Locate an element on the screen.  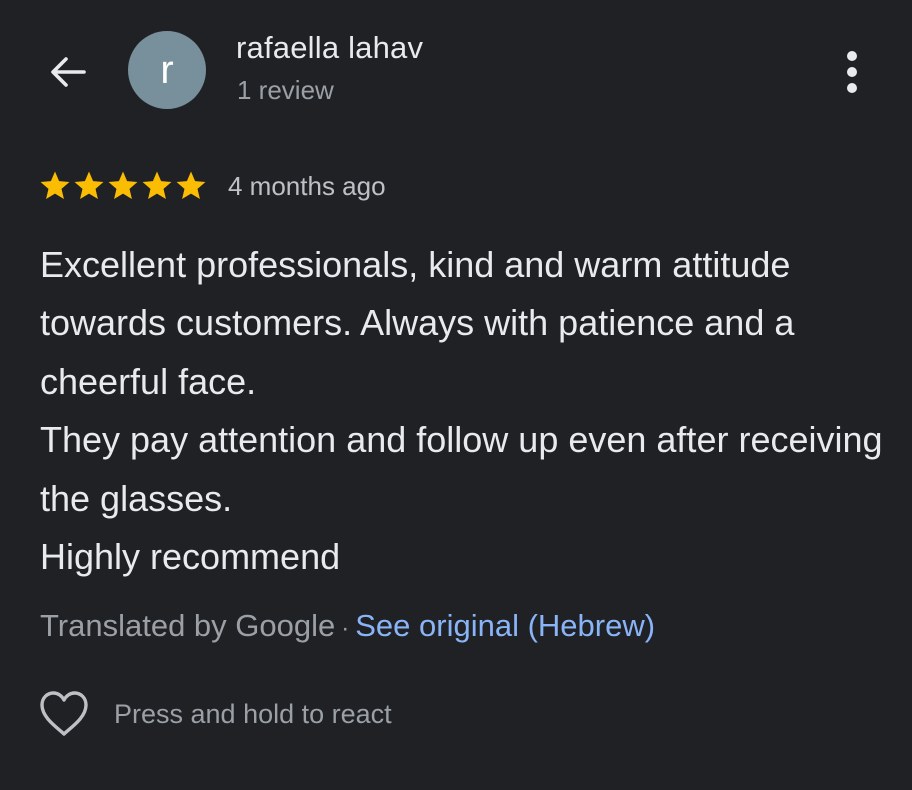
more-options-button is located at coordinates (852, 72).